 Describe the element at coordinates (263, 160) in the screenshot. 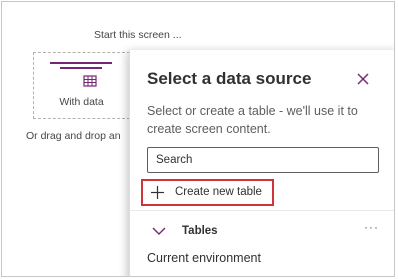

I see `search-input` at that location.